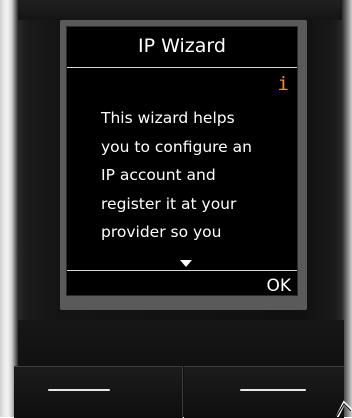  What do you see at coordinates (278, 286) in the screenshot?
I see `ok-softkey-label: OK` at bounding box center [278, 286].